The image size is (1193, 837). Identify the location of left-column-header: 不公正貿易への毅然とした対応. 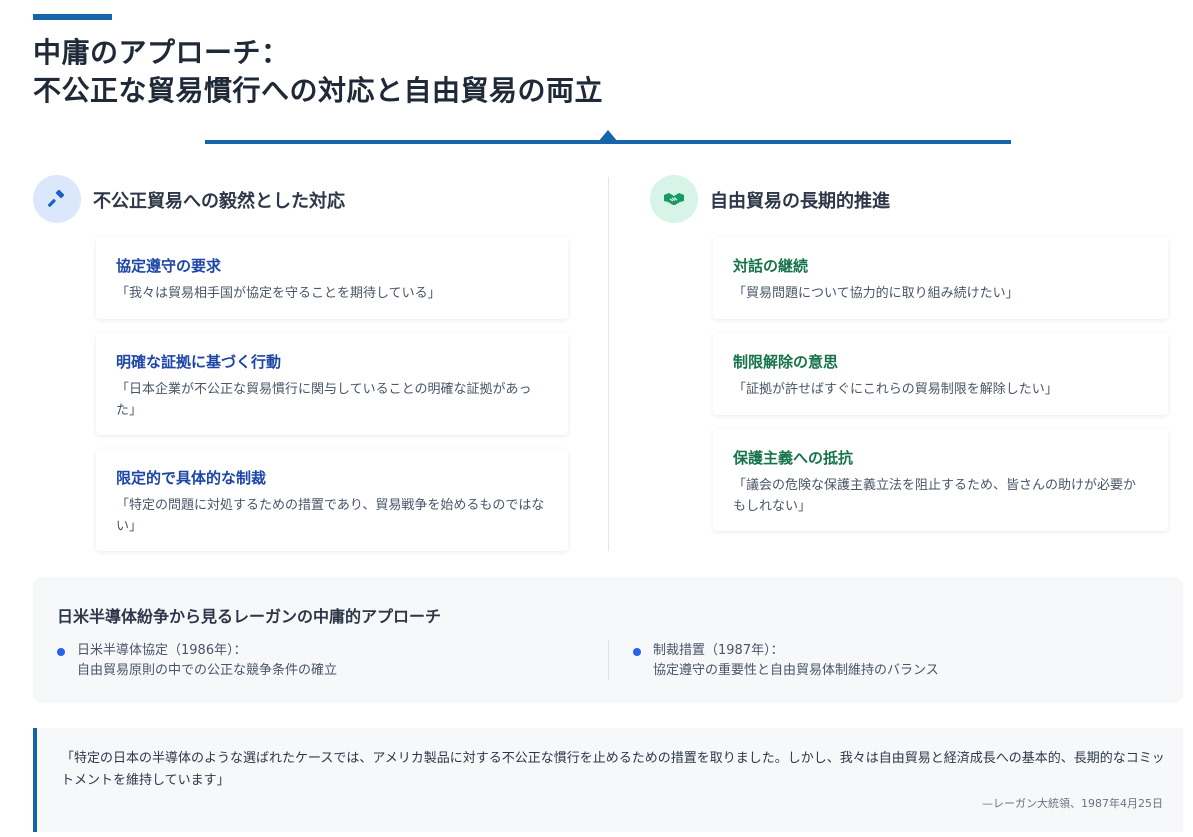
(303, 200).